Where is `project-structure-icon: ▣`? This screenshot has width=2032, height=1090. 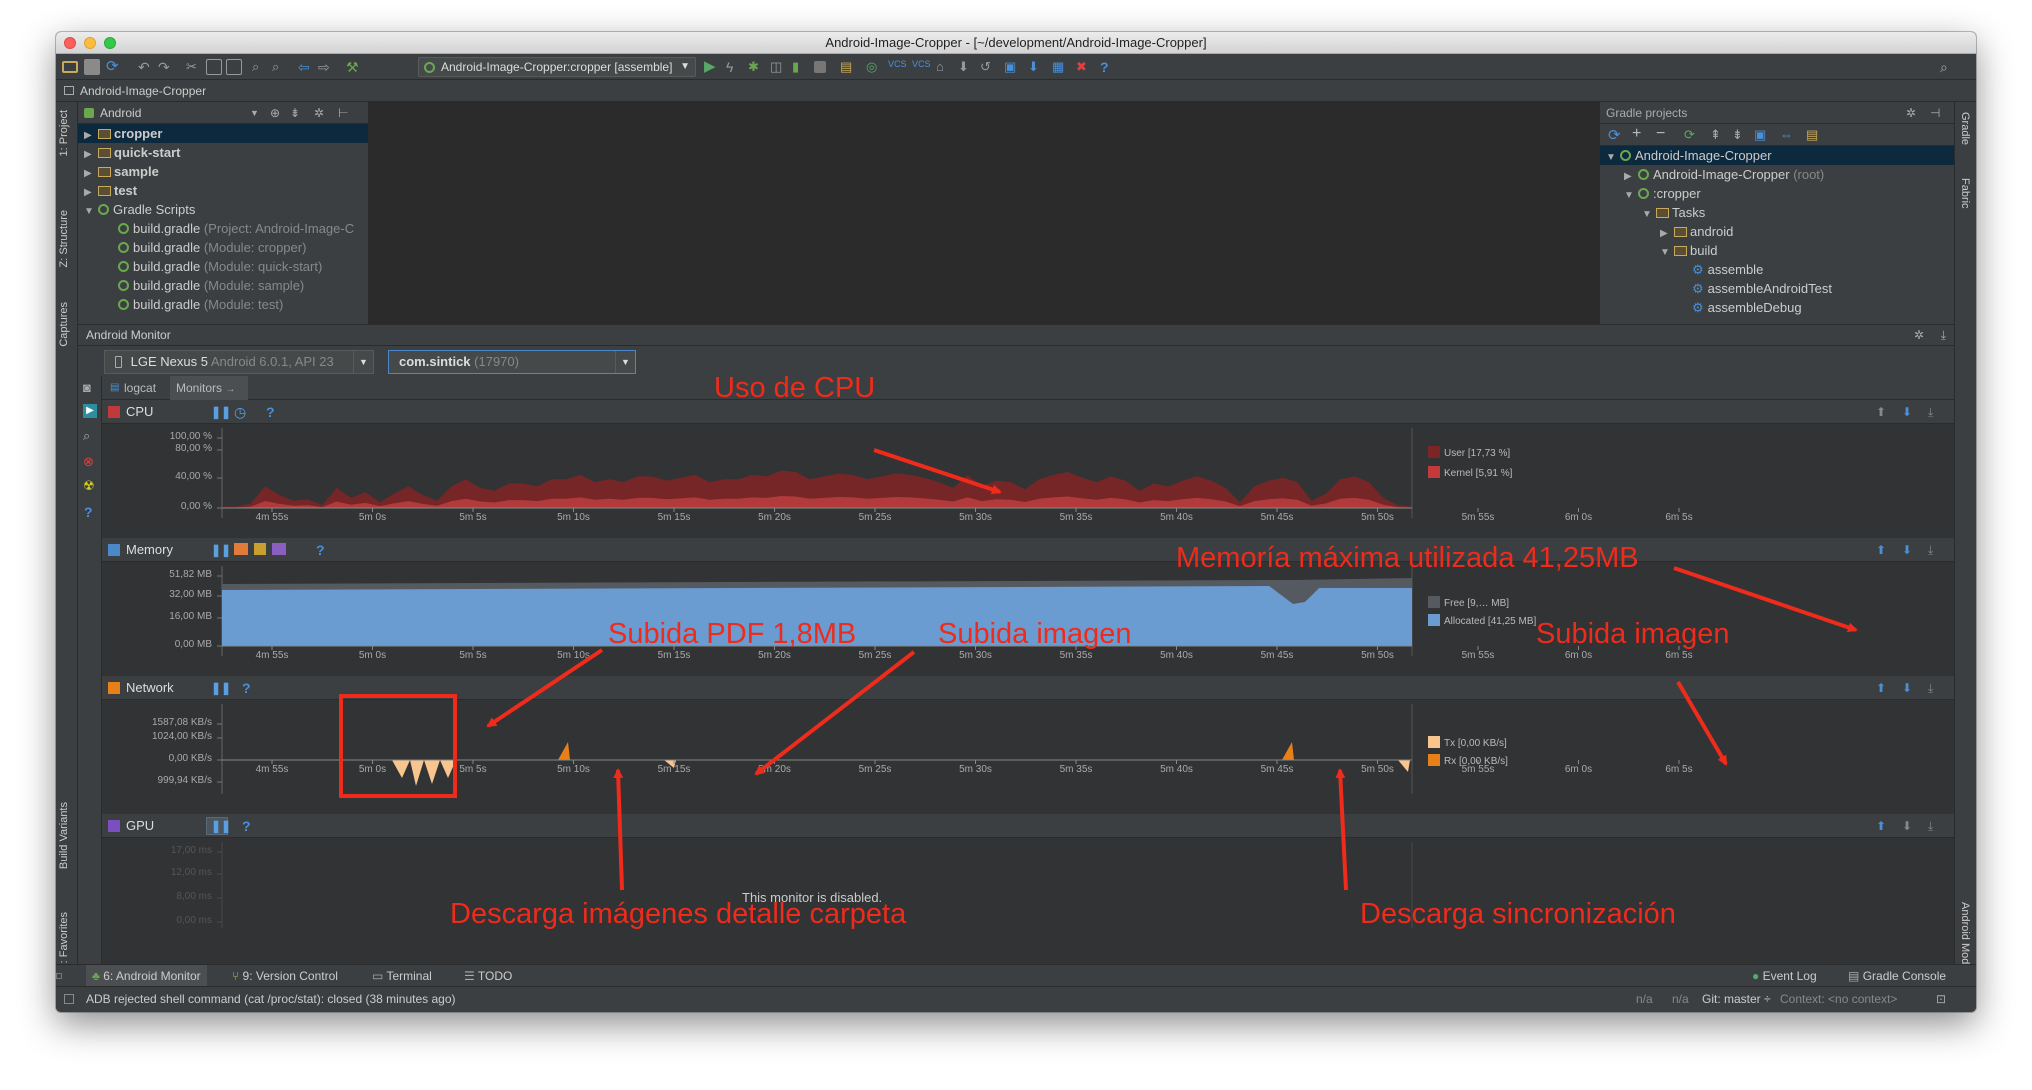 project-structure-icon: ▣ is located at coordinates (1012, 67).